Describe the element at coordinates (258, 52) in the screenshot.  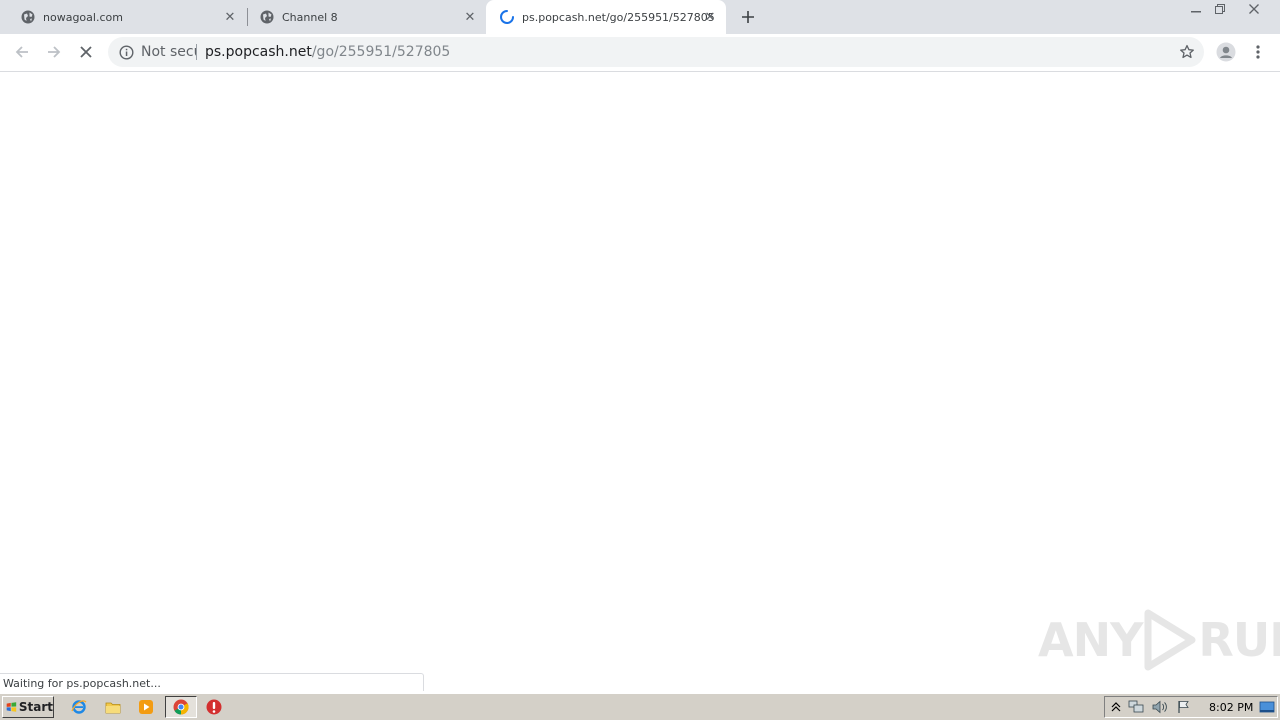
I see `url-host: ps.popcash.net` at that location.